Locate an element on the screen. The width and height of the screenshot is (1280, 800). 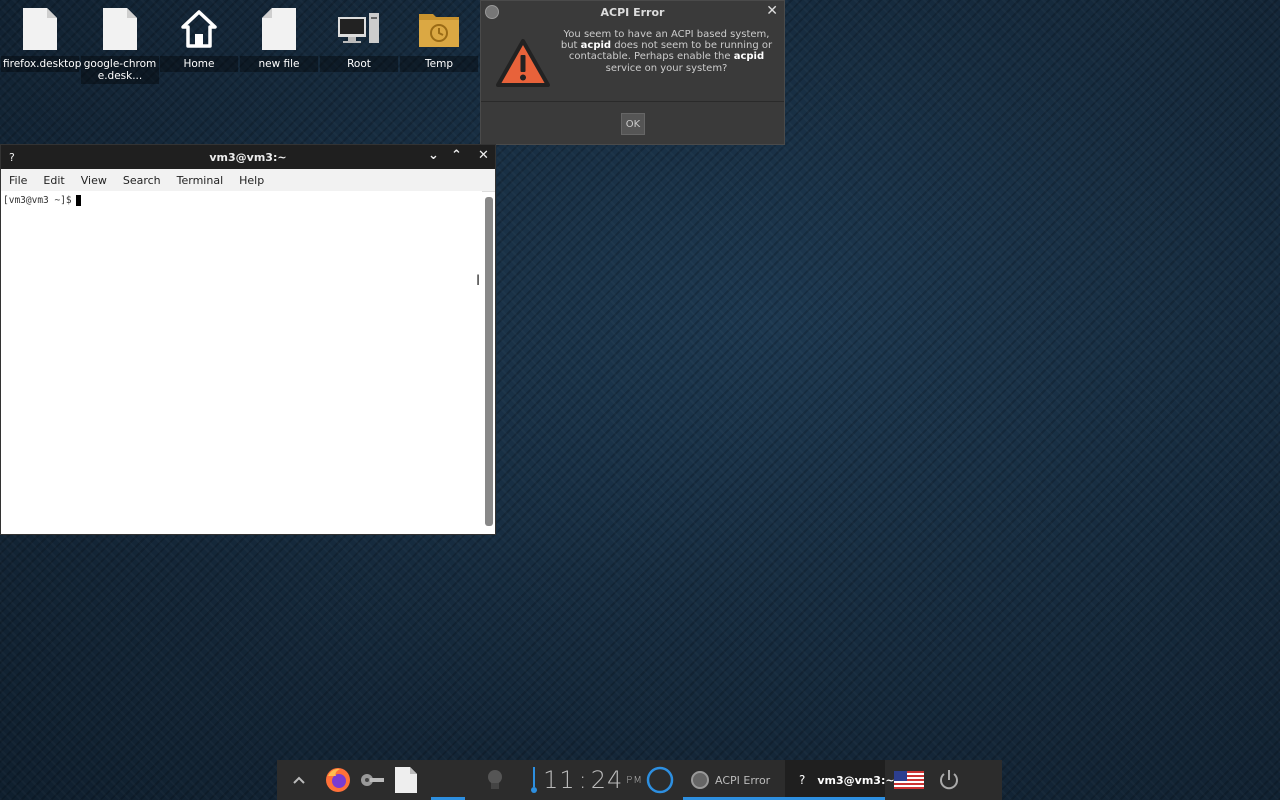
minimize-icon: ⌄ is located at coordinates (433, 155).